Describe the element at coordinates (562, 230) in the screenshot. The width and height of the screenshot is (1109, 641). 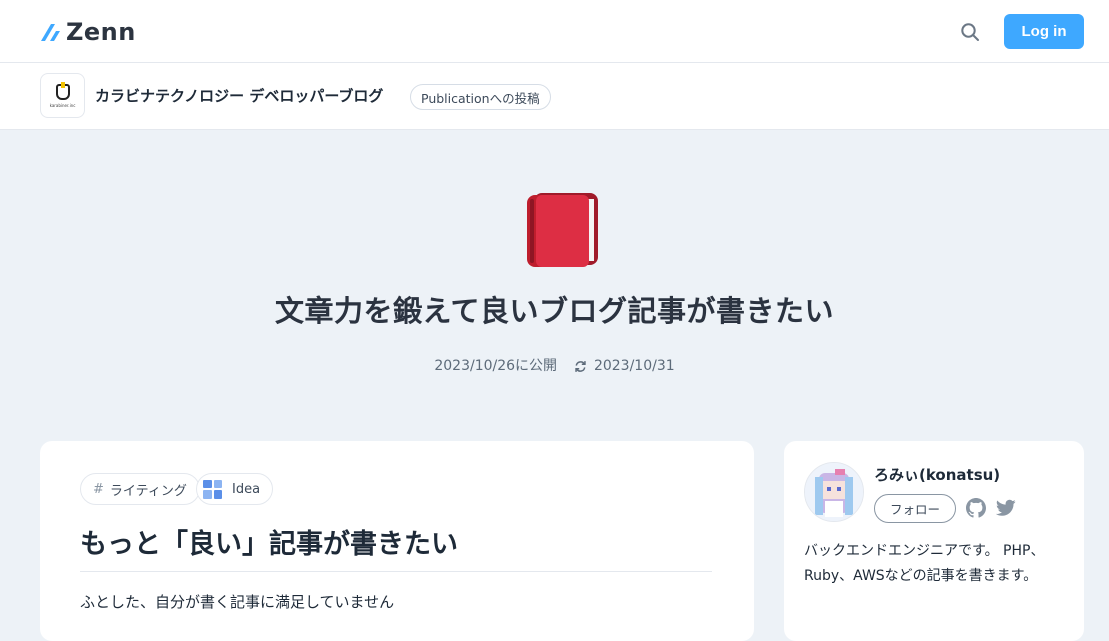
I see `closed-book-icon` at that location.